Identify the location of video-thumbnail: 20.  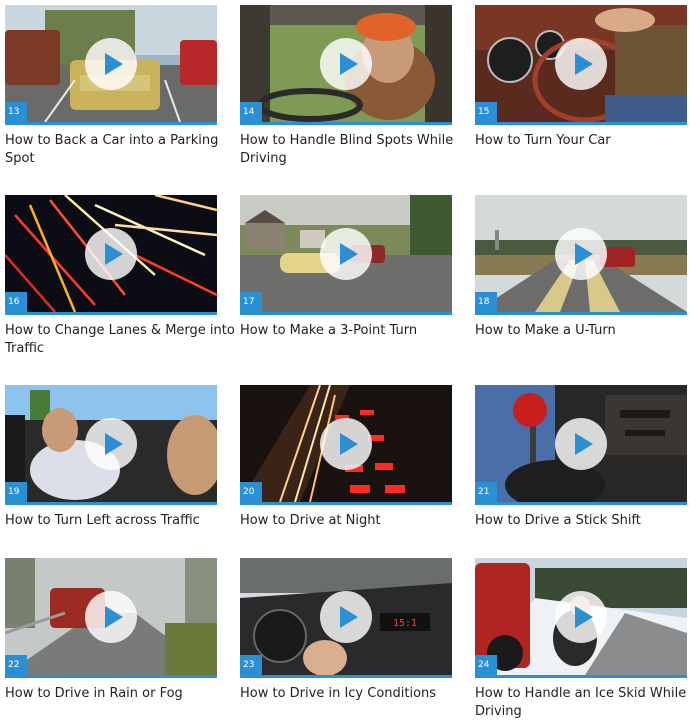
(346, 445).